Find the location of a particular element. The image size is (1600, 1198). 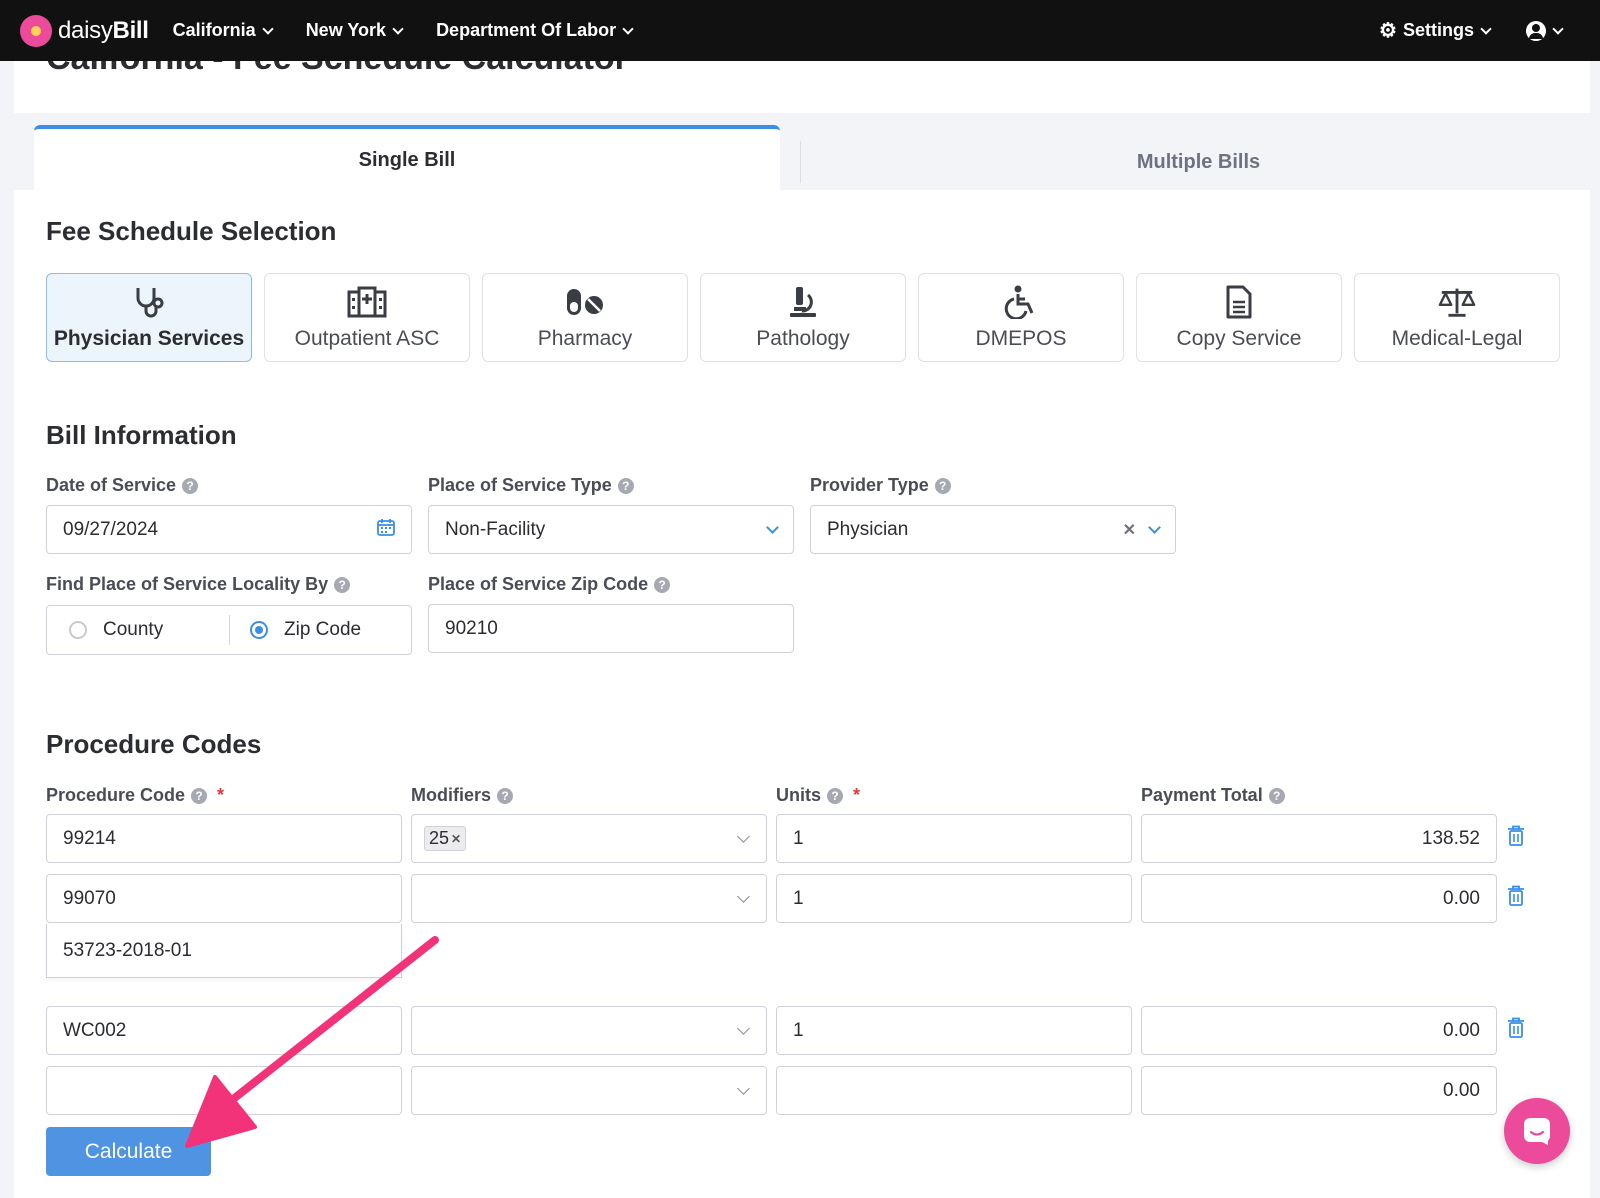

fee-option-outpatient-asc: Outpatient ASC is located at coordinates (367, 317).